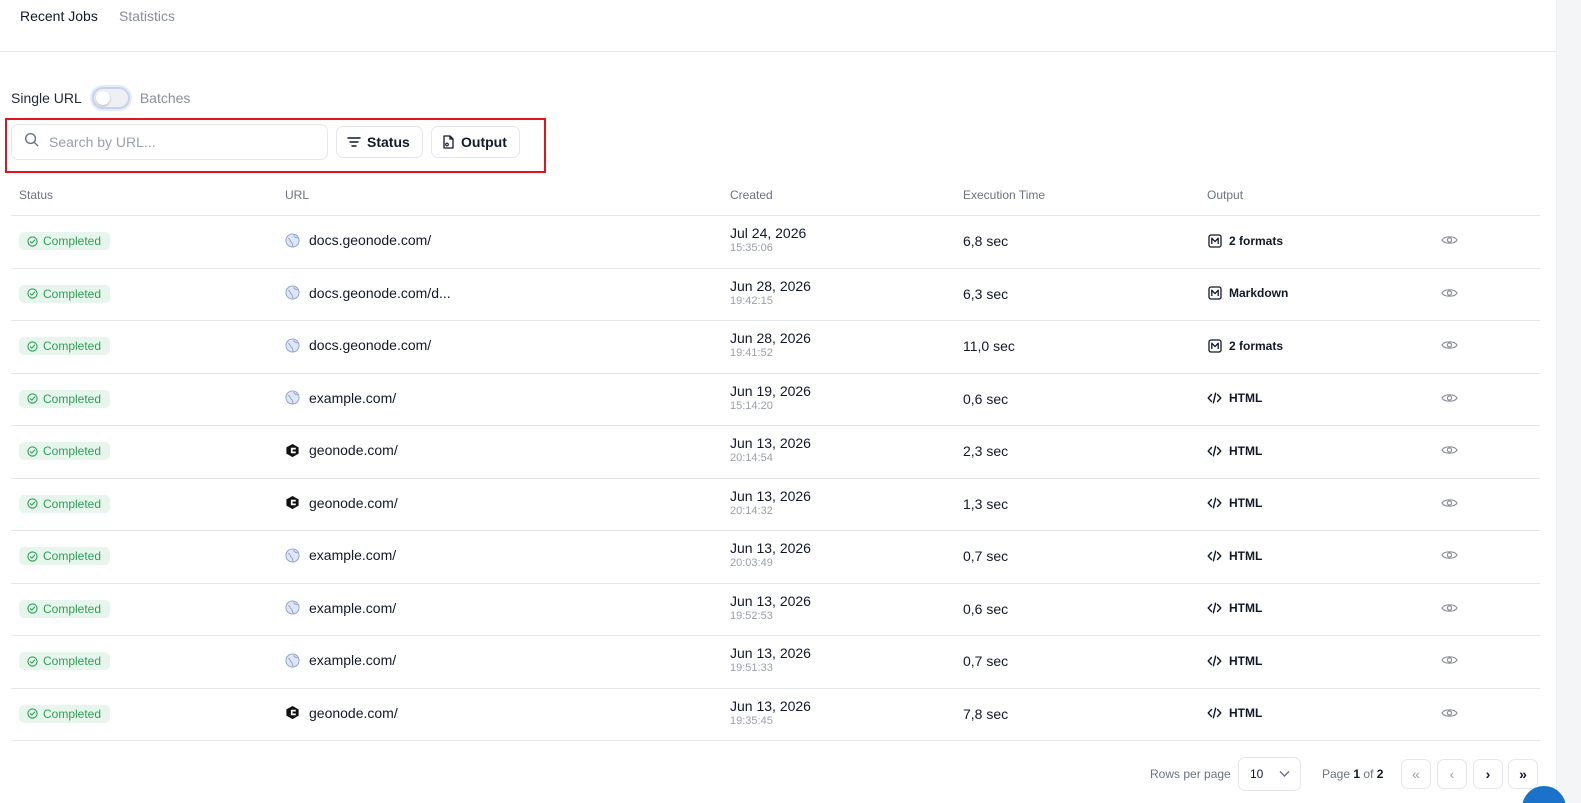 This screenshot has width=1581, height=803. What do you see at coordinates (1568, 401) in the screenshot?
I see `scrollbar` at bounding box center [1568, 401].